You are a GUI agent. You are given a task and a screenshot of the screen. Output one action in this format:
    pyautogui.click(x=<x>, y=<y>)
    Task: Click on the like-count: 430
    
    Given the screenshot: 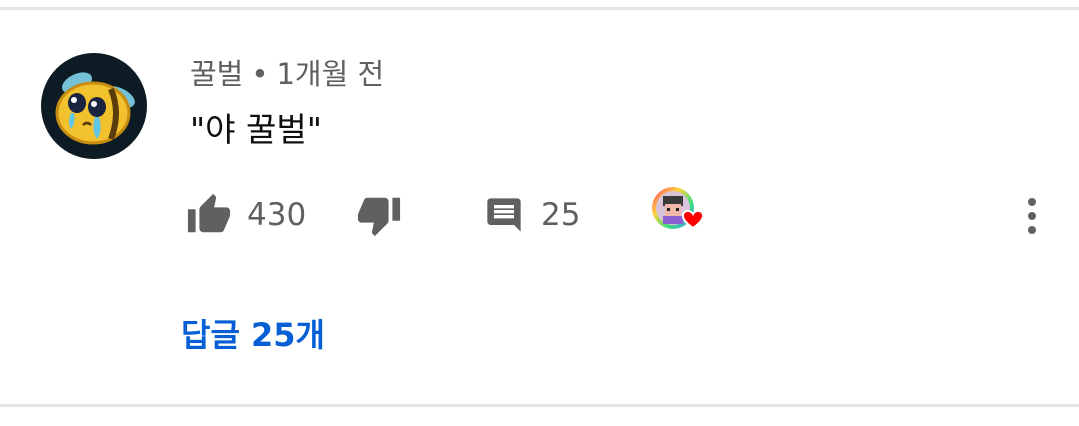 What is the action you would take?
    pyautogui.click(x=277, y=215)
    